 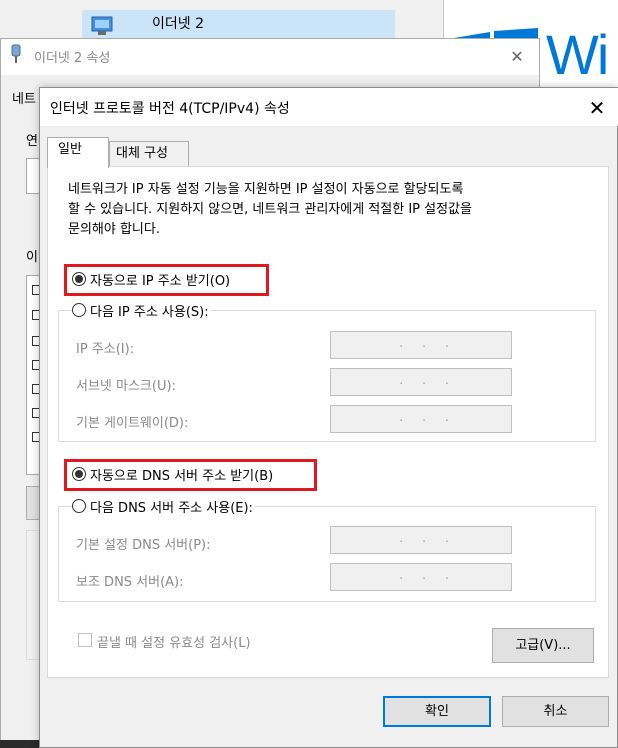 I want to click on default-gateway-label: 기본 게이트웨이(D):, so click(x=132, y=423).